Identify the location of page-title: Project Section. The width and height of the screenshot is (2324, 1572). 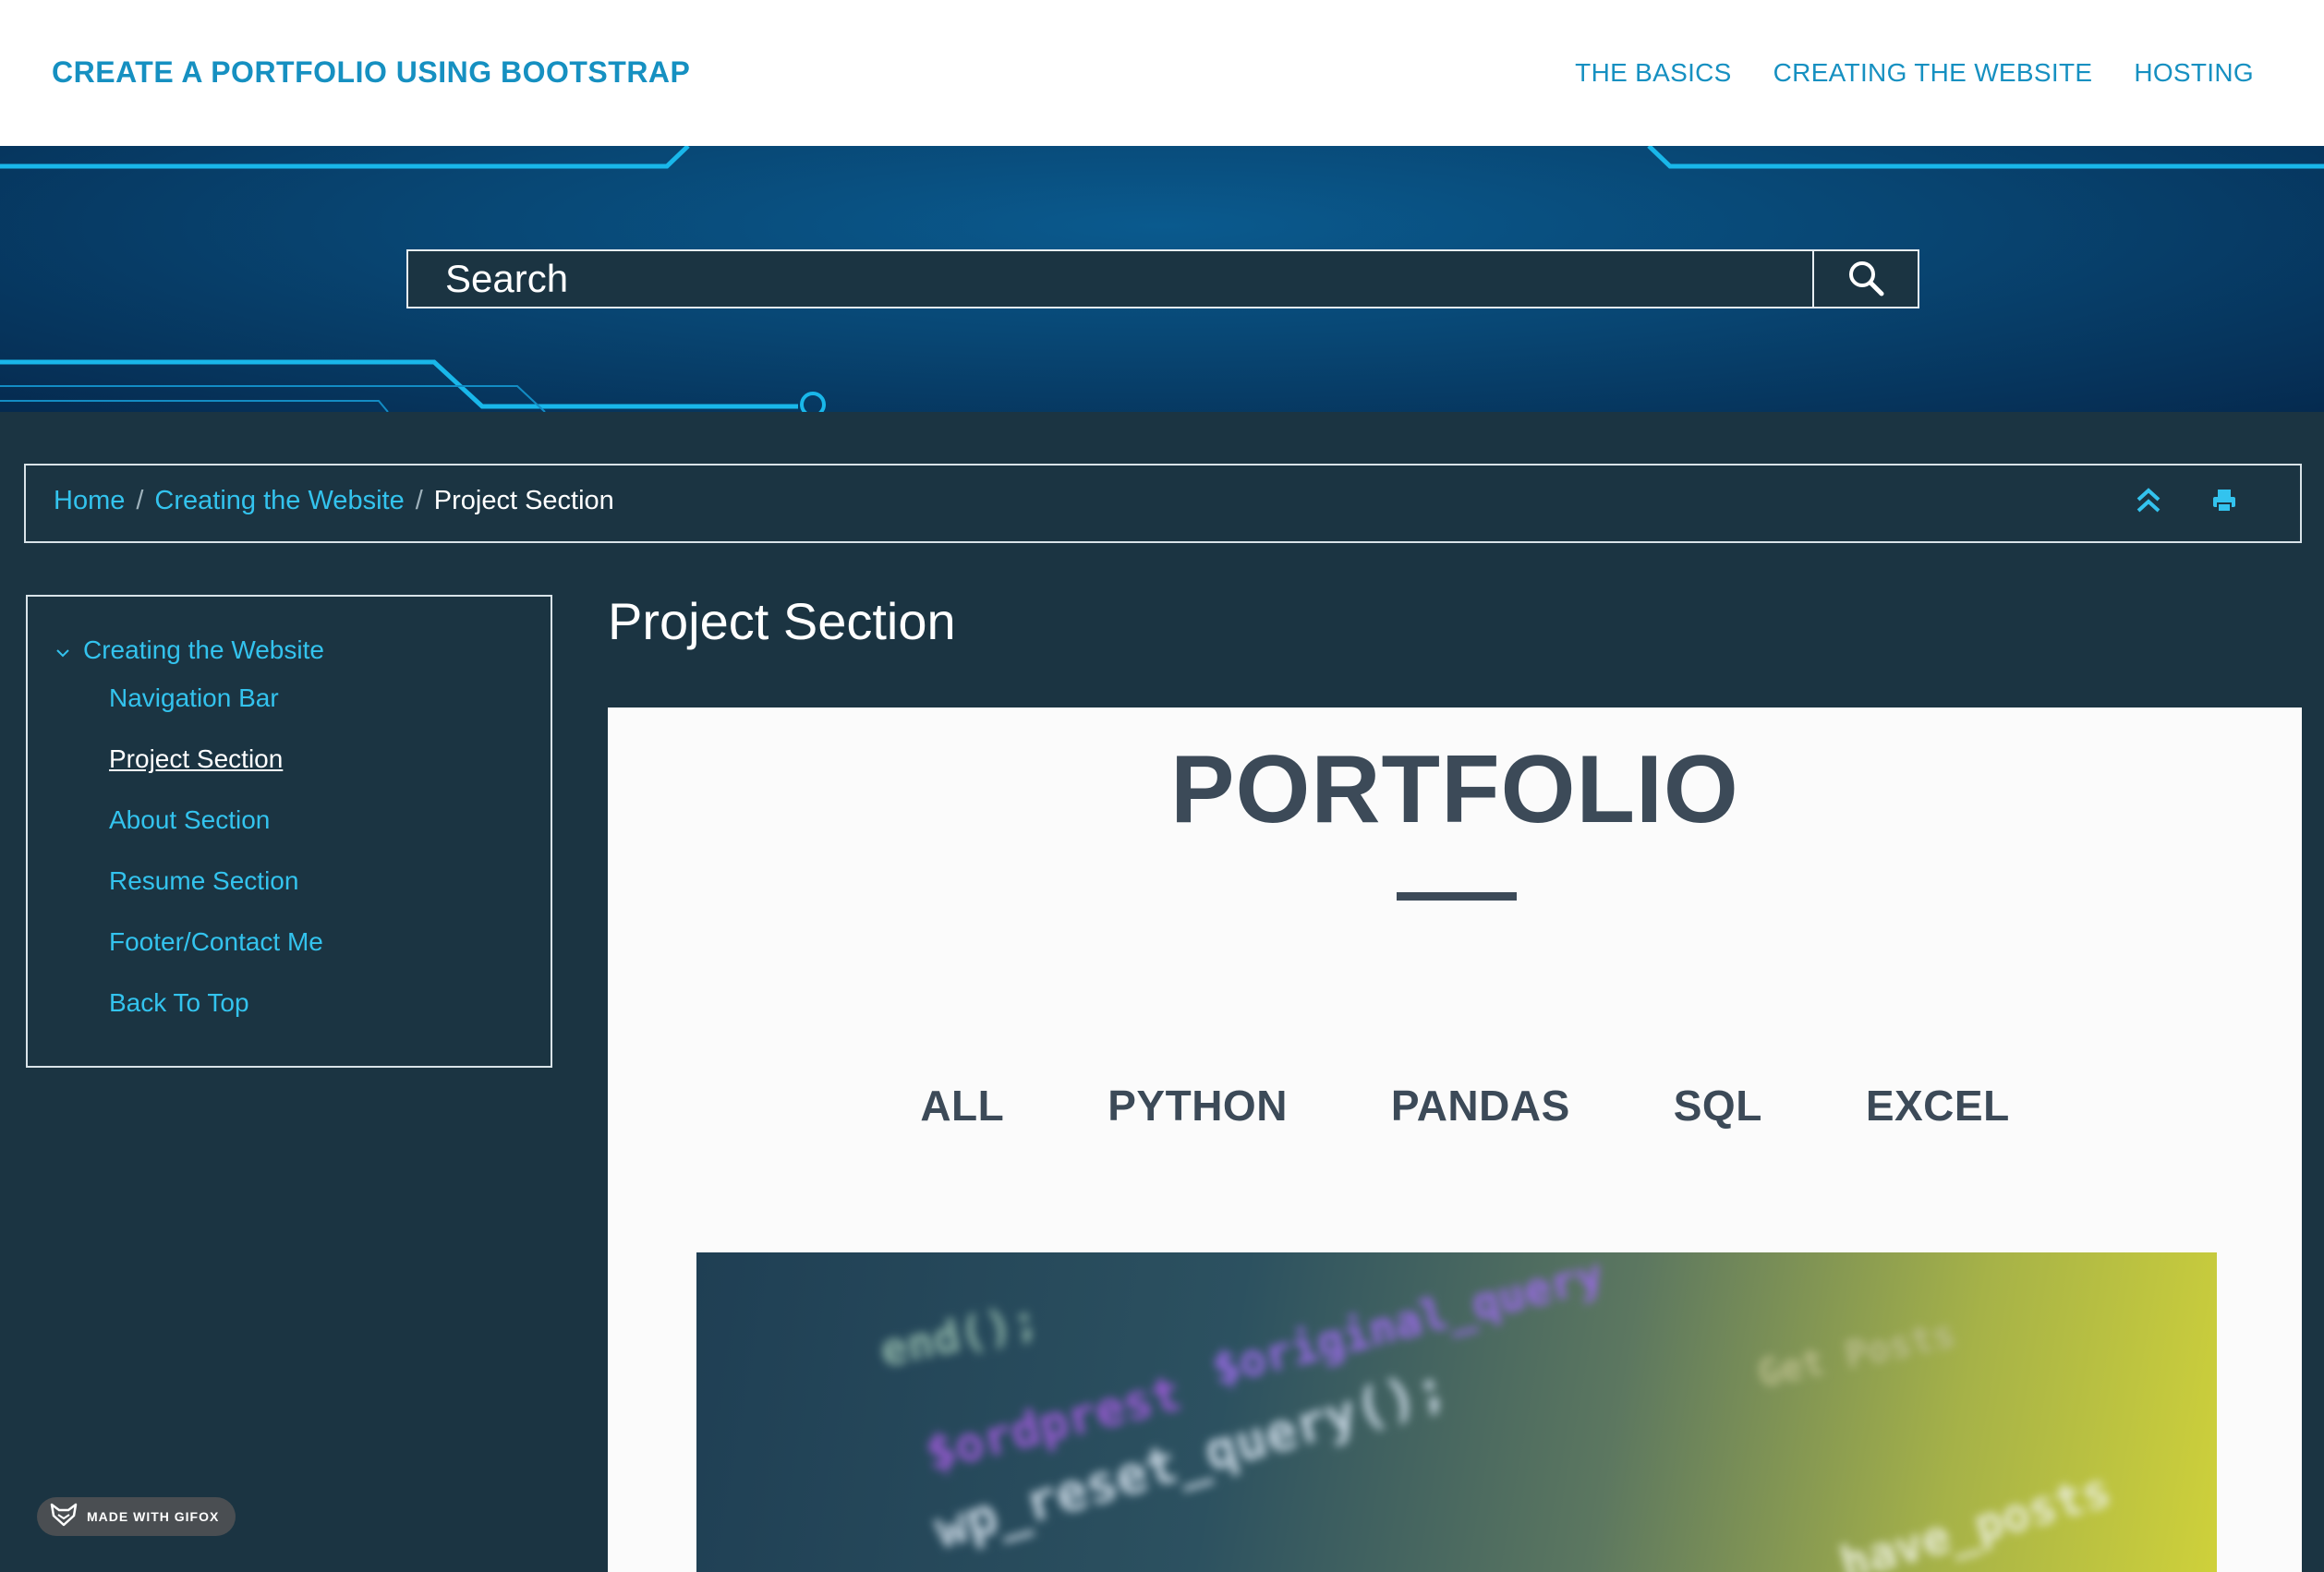
(782, 621).